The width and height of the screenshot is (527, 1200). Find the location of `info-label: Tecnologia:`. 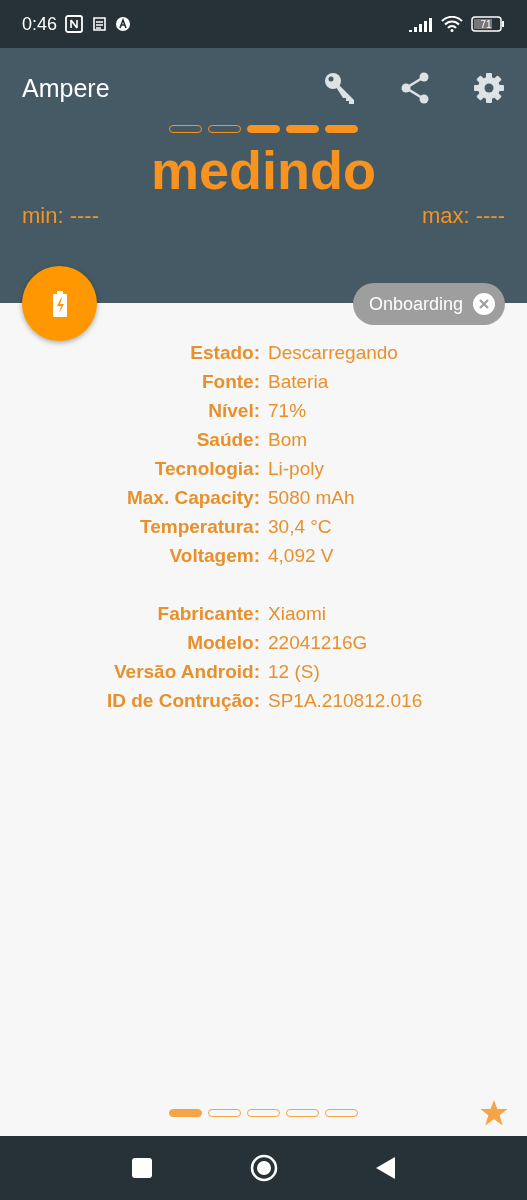

info-label: Tecnologia: is located at coordinates (206, 469).